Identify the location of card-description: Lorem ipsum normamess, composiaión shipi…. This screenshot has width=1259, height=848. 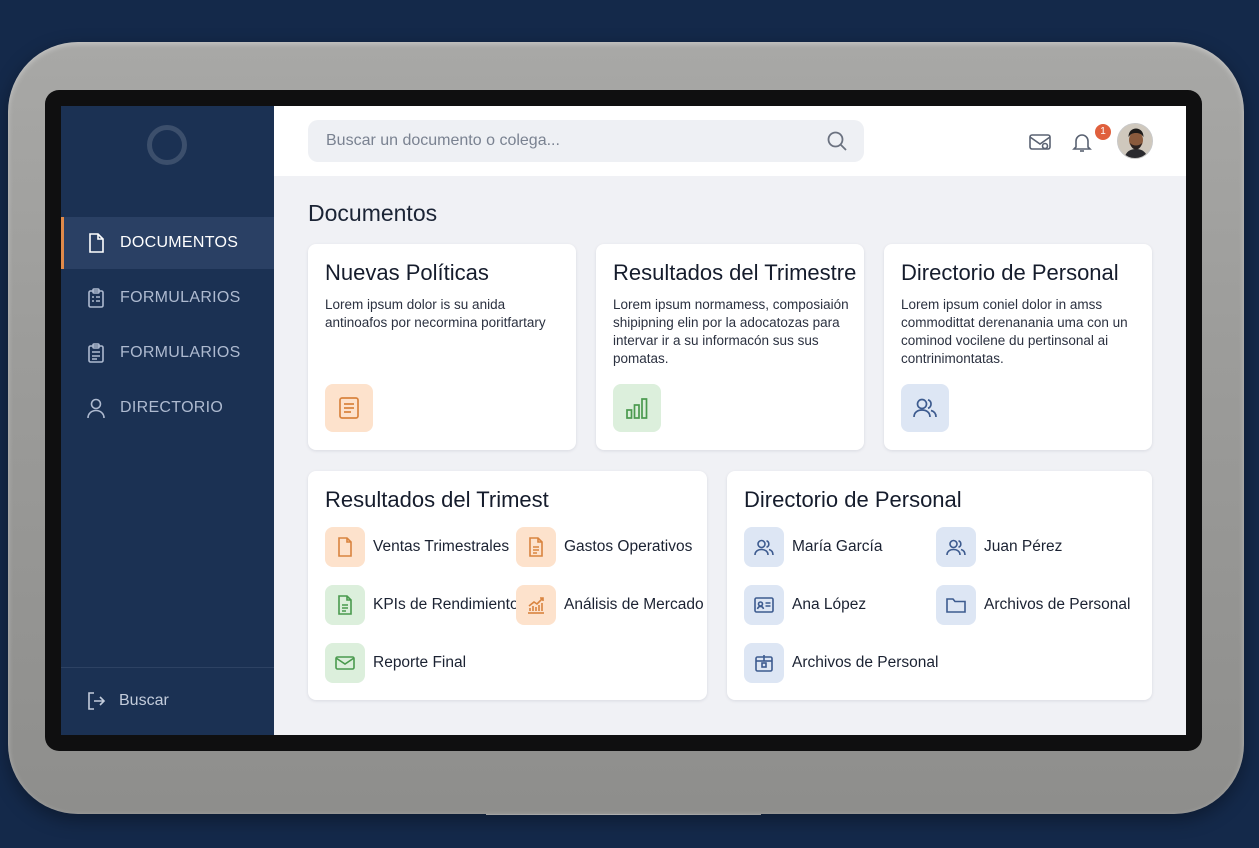
(731, 331).